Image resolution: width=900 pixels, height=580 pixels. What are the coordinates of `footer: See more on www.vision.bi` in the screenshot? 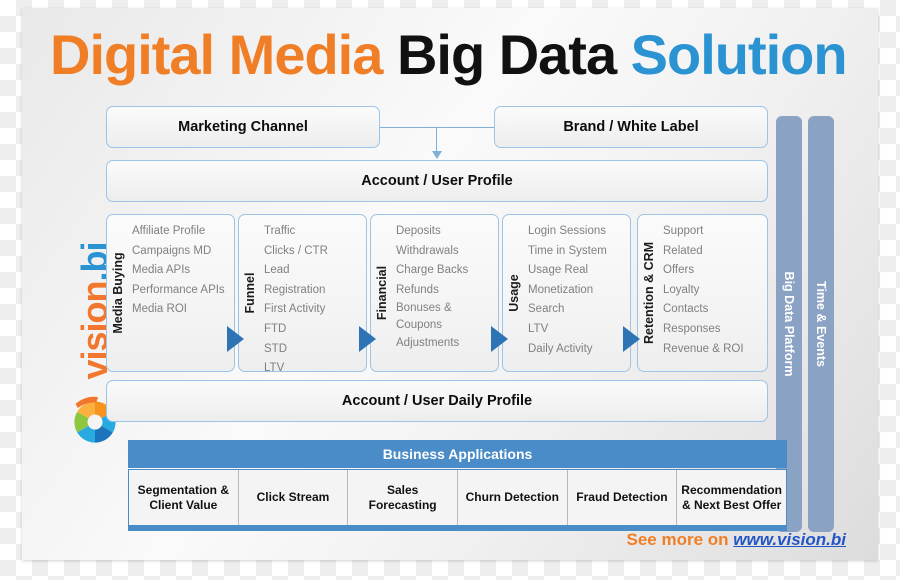 It's located at (736, 540).